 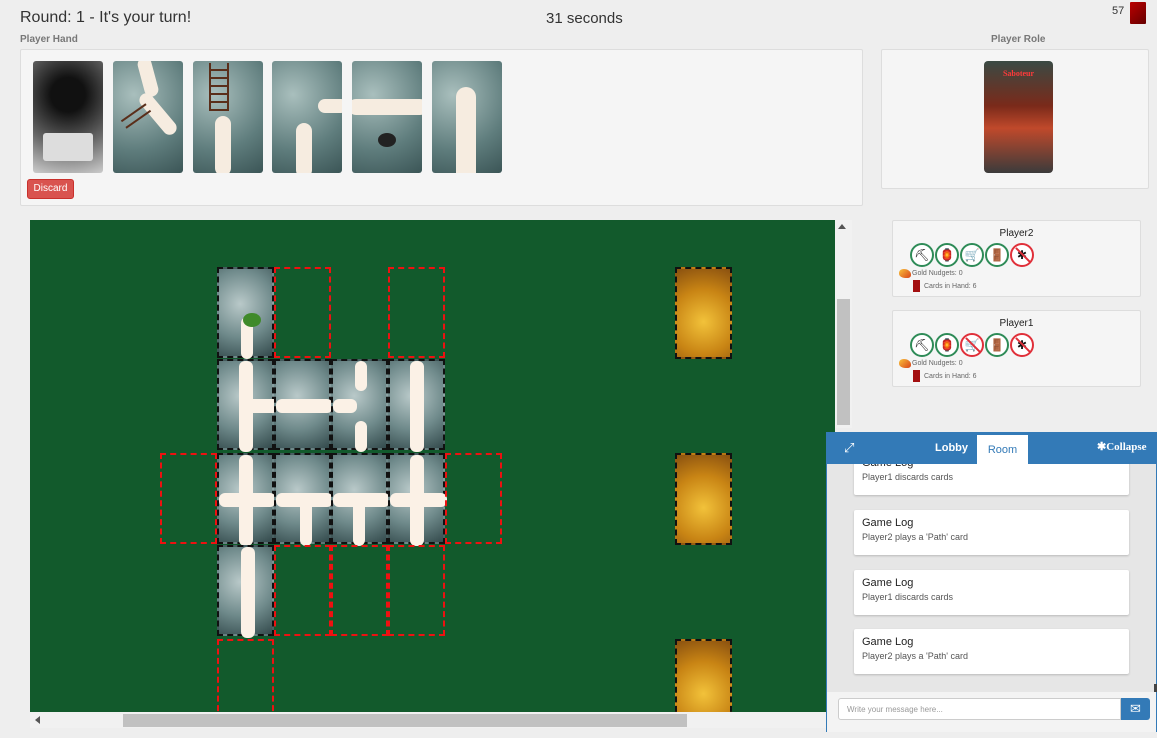 I want to click on start-marker-icon, so click(x=252, y=320).